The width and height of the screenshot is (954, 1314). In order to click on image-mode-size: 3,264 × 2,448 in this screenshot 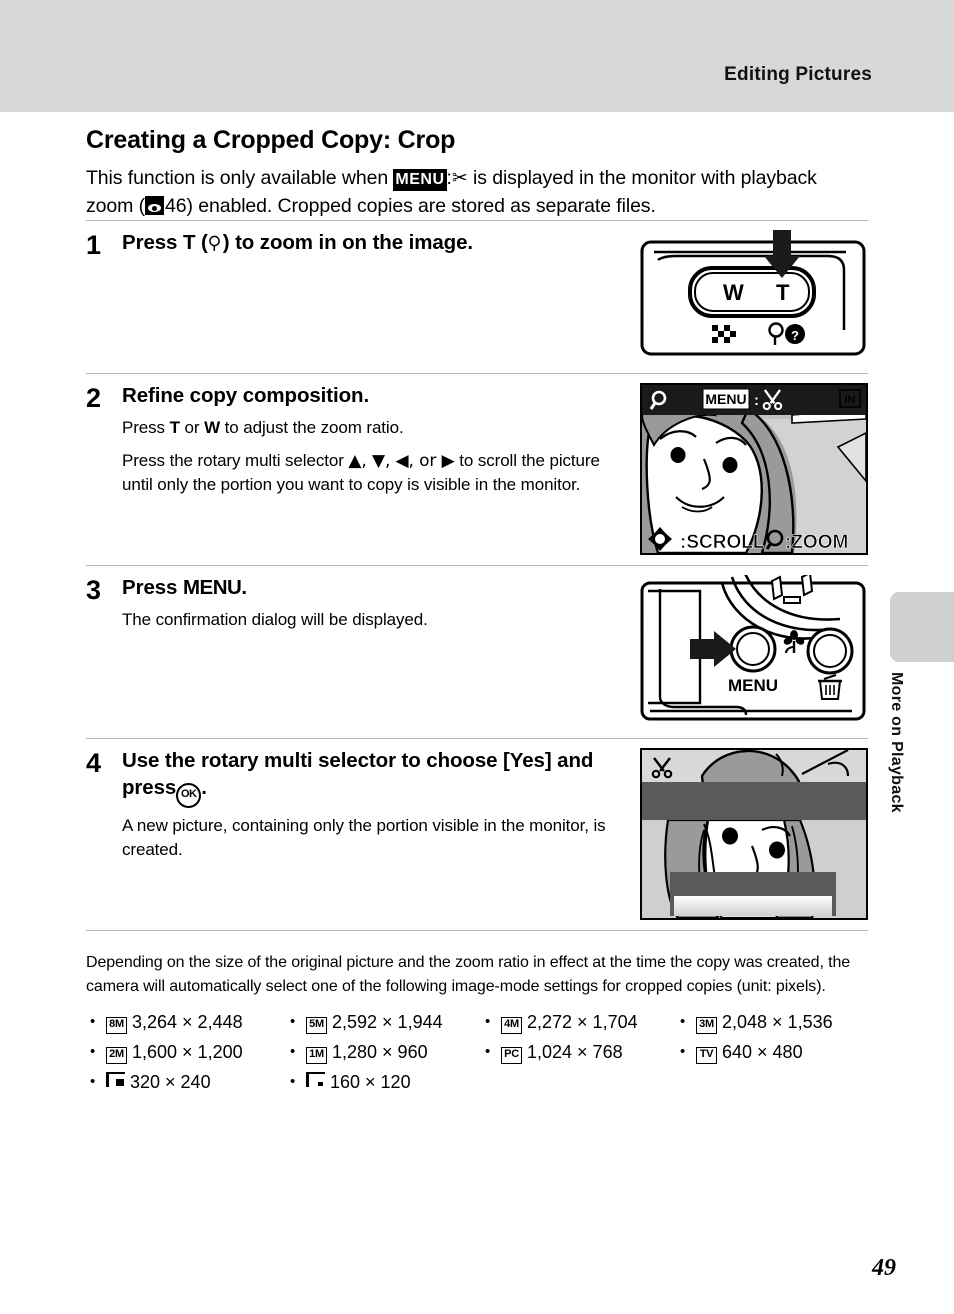, I will do `click(187, 1021)`.